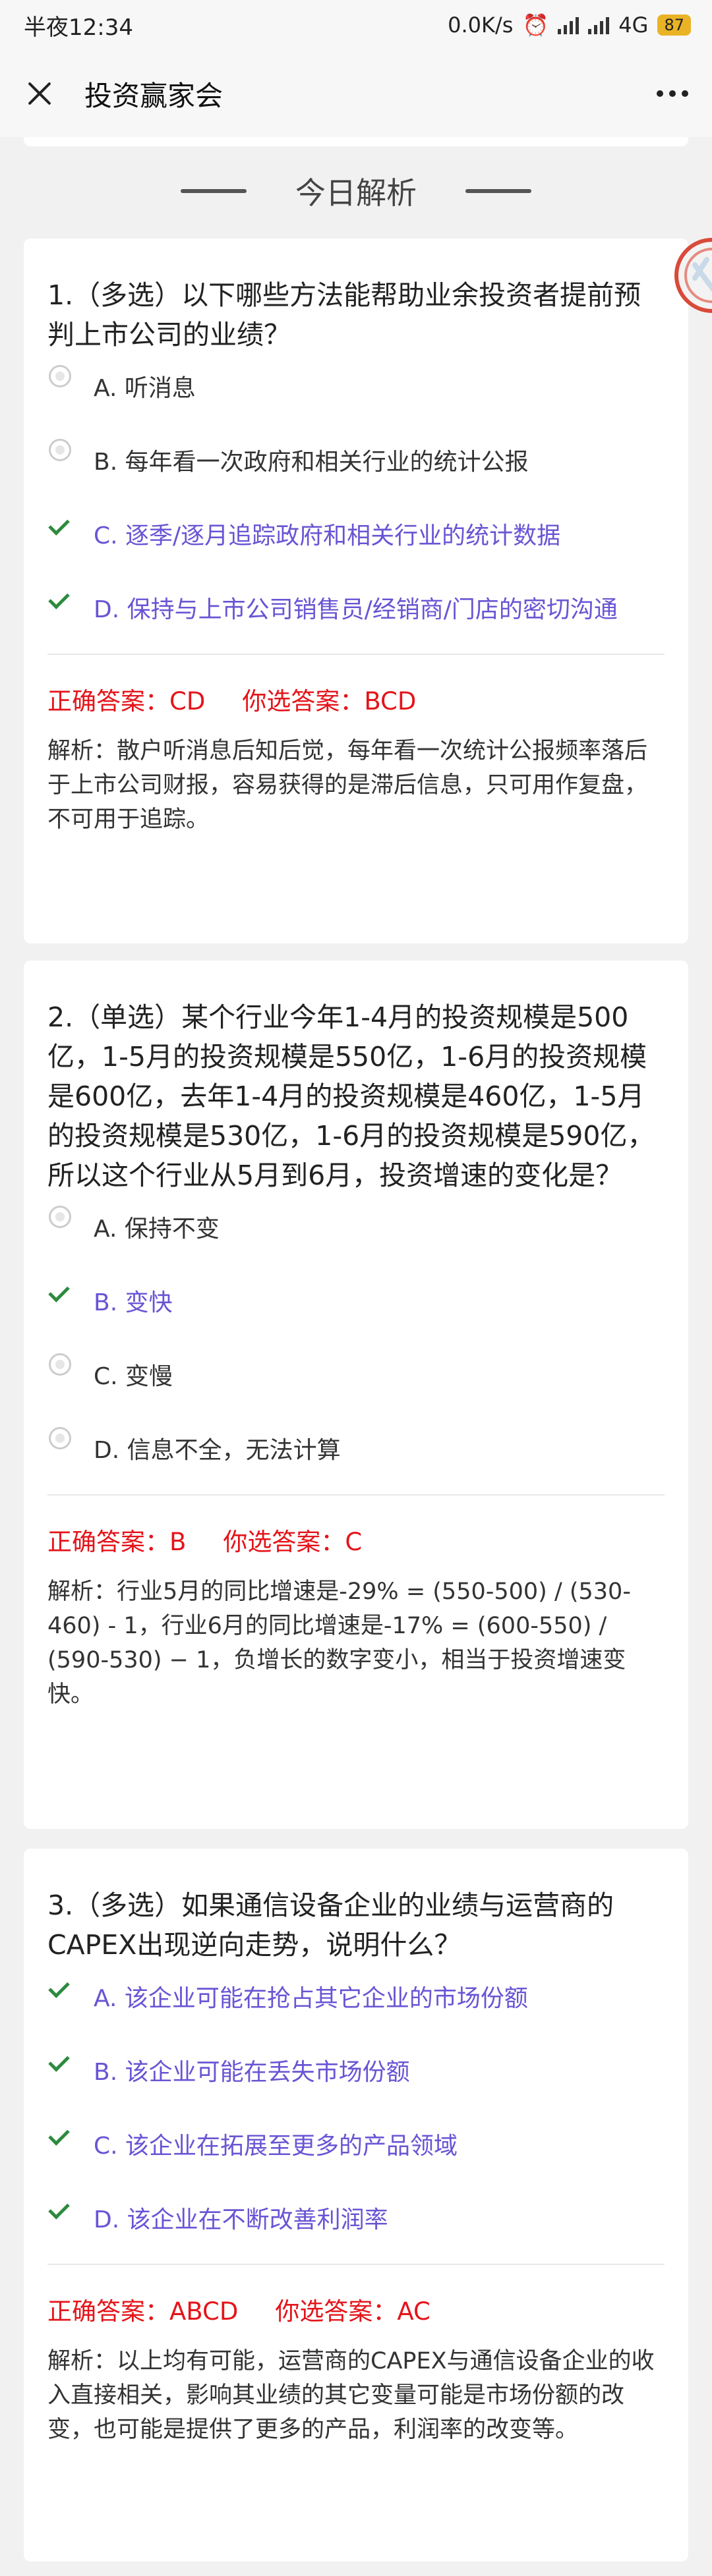 The height and width of the screenshot is (2576, 712). Describe the element at coordinates (356, 386) in the screenshot. I see `option-item: A. 听消息` at that location.